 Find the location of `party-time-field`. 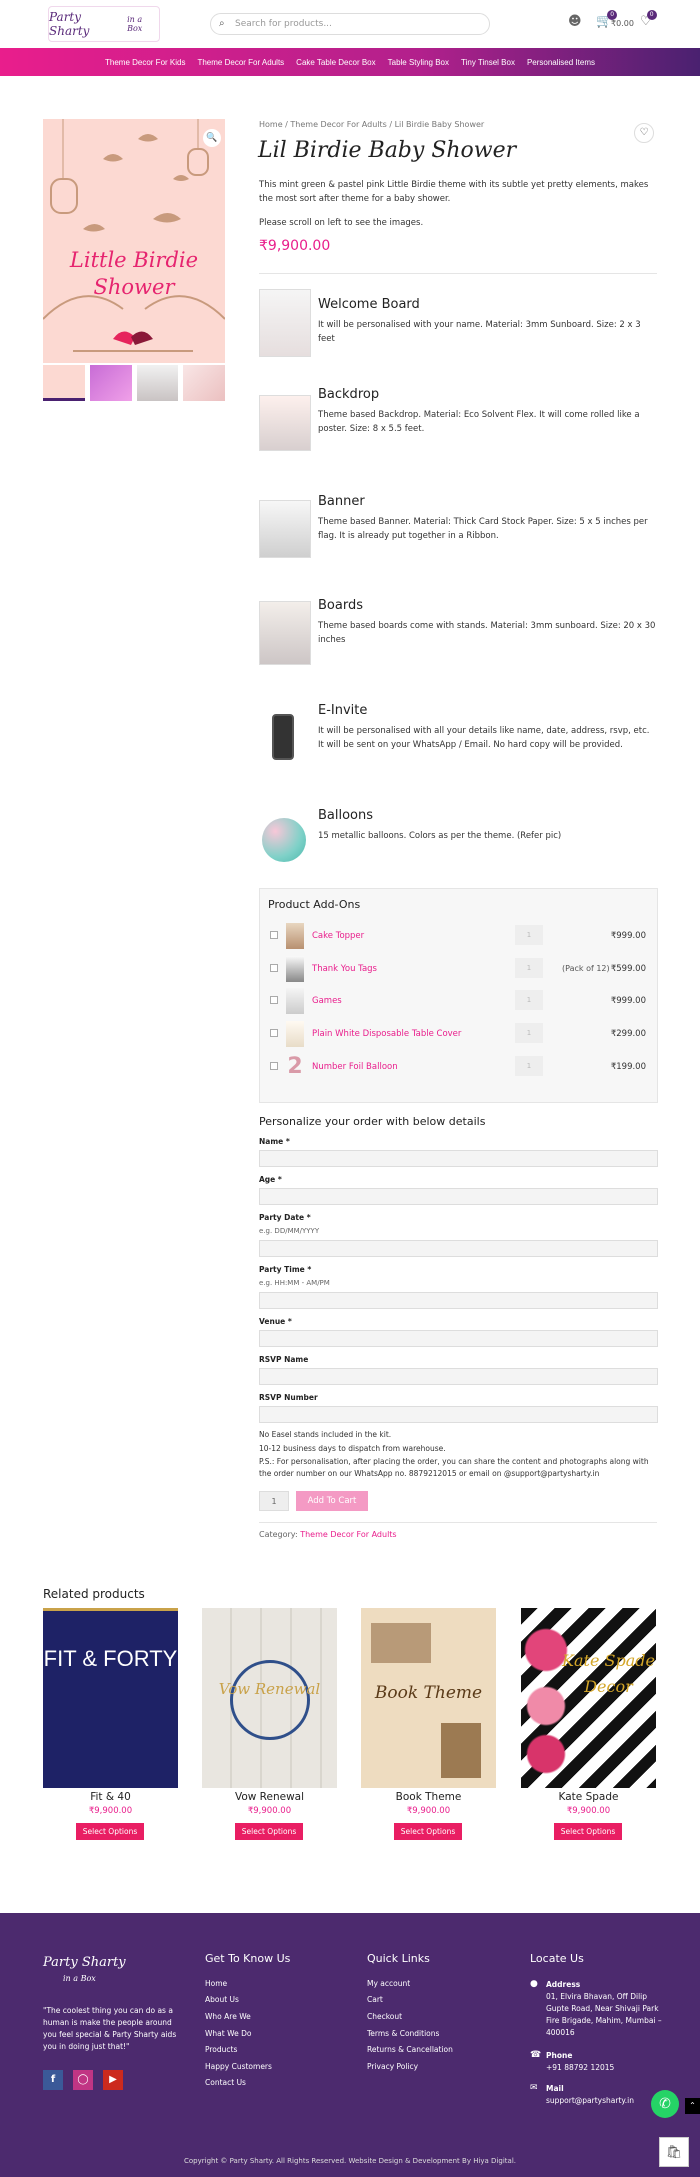

party-time-field is located at coordinates (458, 1300).